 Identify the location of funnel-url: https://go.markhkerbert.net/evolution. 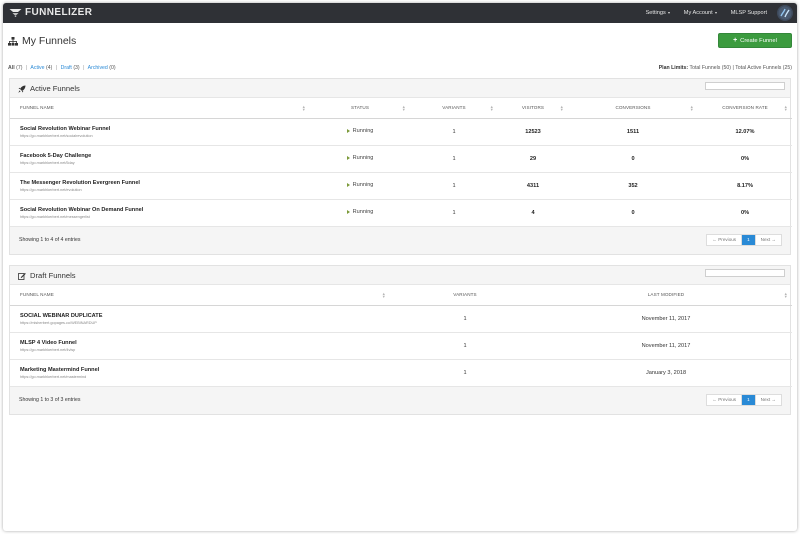
(165, 190).